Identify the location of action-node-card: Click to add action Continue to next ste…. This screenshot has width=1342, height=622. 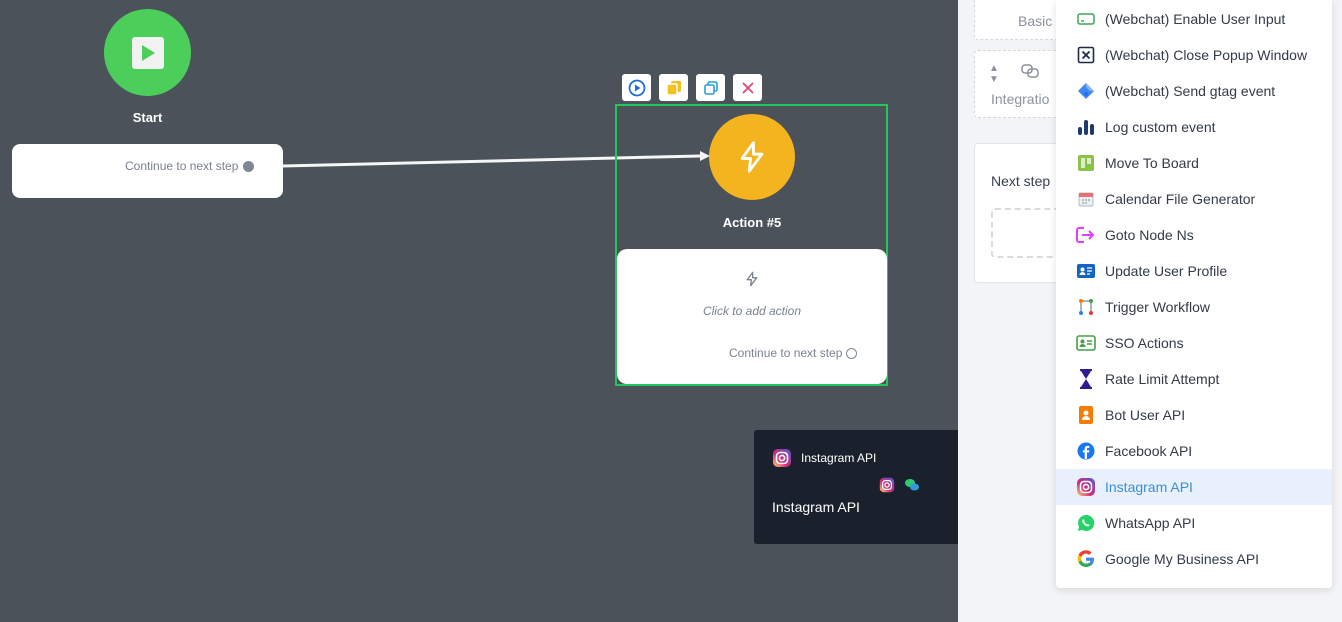
(752, 316).